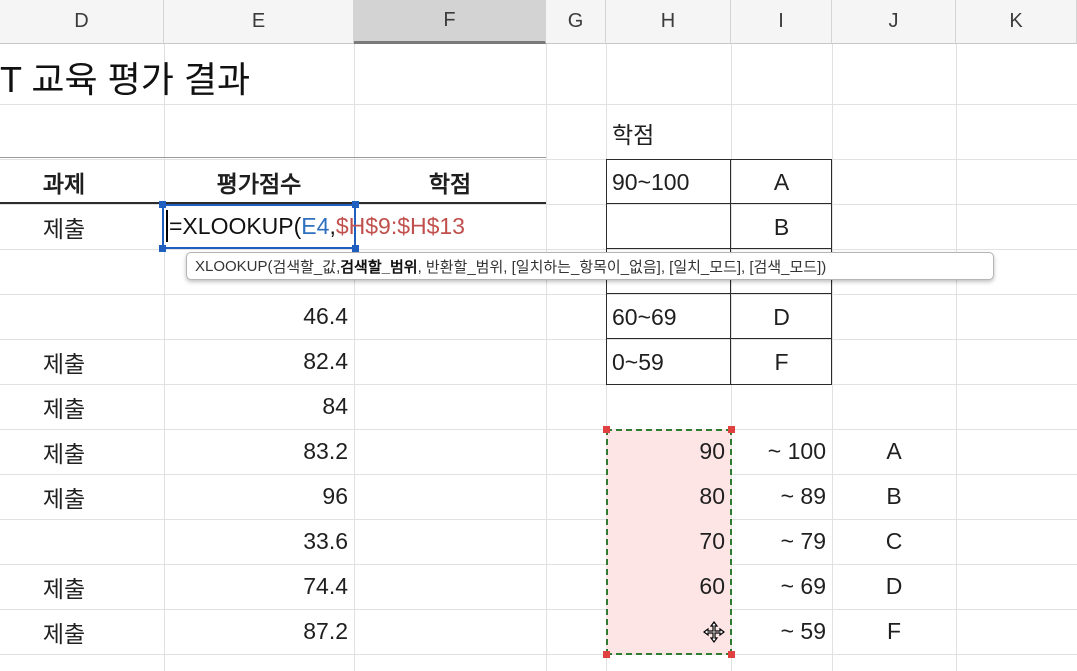 Image resolution: width=1077 pixels, height=671 pixels. Describe the element at coordinates (714, 632) in the screenshot. I see `move-cursor-icon` at that location.